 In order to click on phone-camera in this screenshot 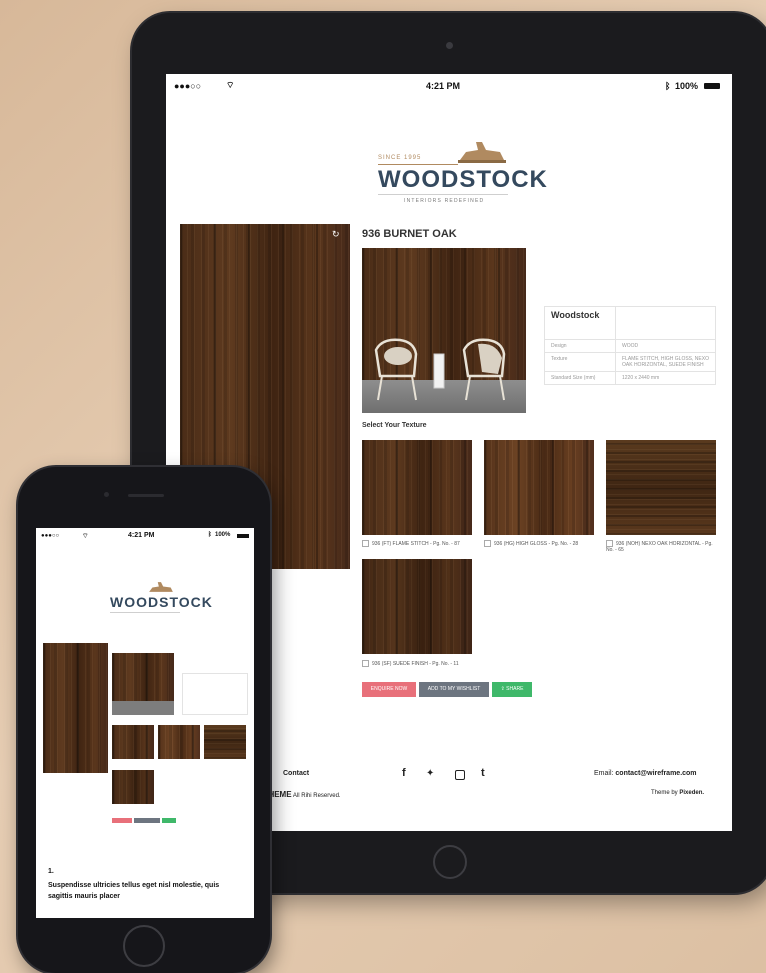, I will do `click(106, 494)`.